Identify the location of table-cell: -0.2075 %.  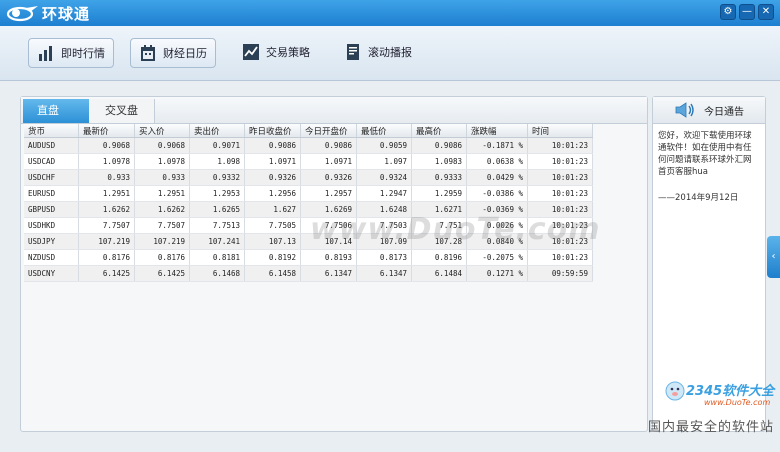
(497, 257).